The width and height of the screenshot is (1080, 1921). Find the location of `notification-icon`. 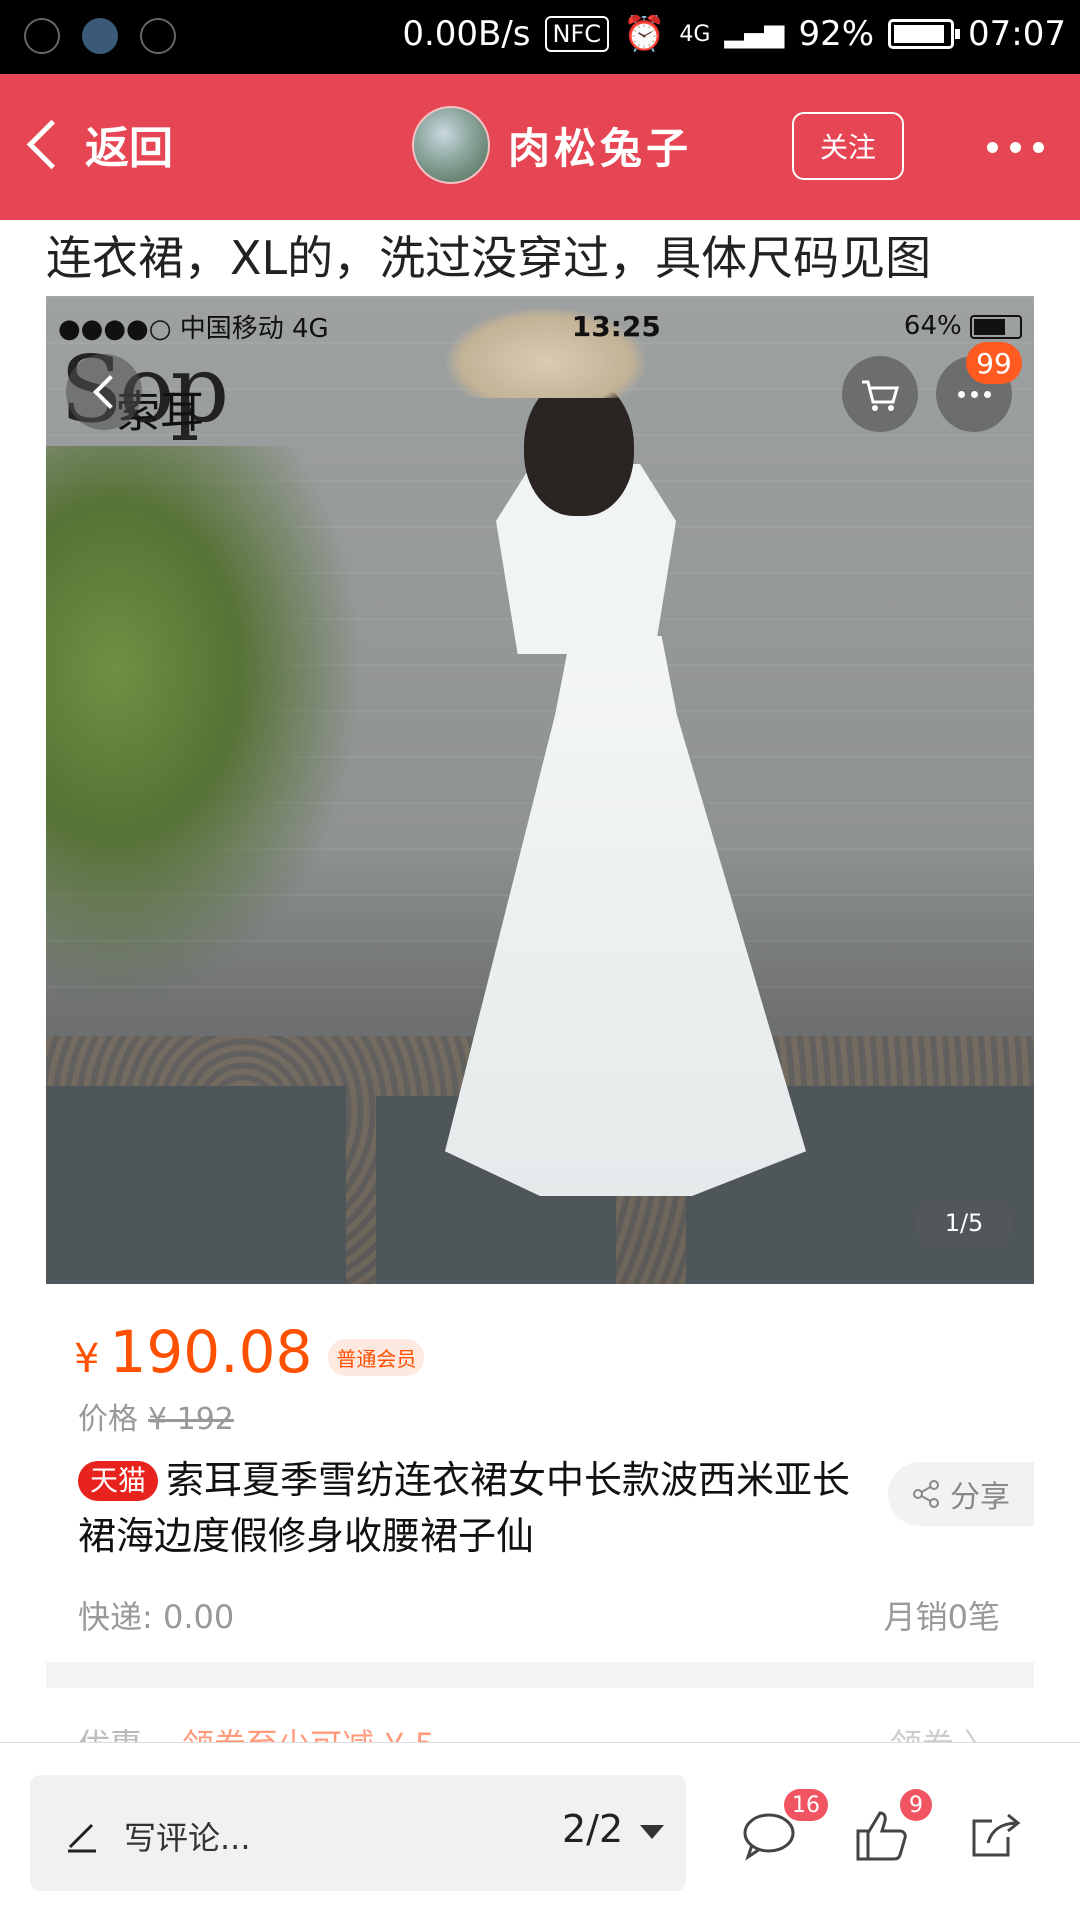

notification-icon is located at coordinates (42, 36).